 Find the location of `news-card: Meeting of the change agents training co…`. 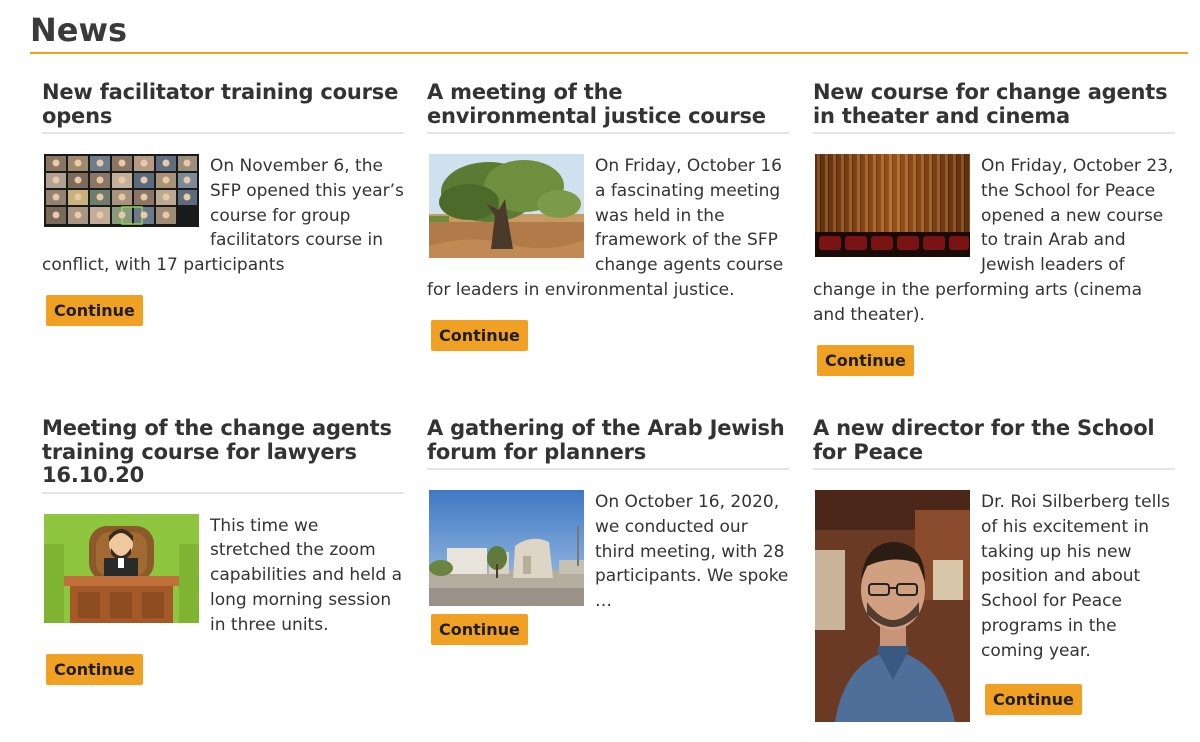

news-card: Meeting of the change agents training co… is located at coordinates (223, 551).